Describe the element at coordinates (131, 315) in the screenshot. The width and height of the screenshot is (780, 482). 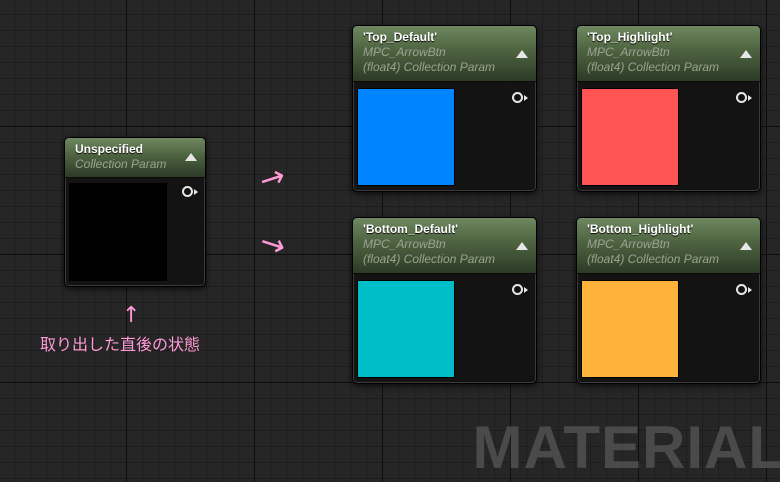
I see `annotation-up-arrow-icon: ↑` at that location.